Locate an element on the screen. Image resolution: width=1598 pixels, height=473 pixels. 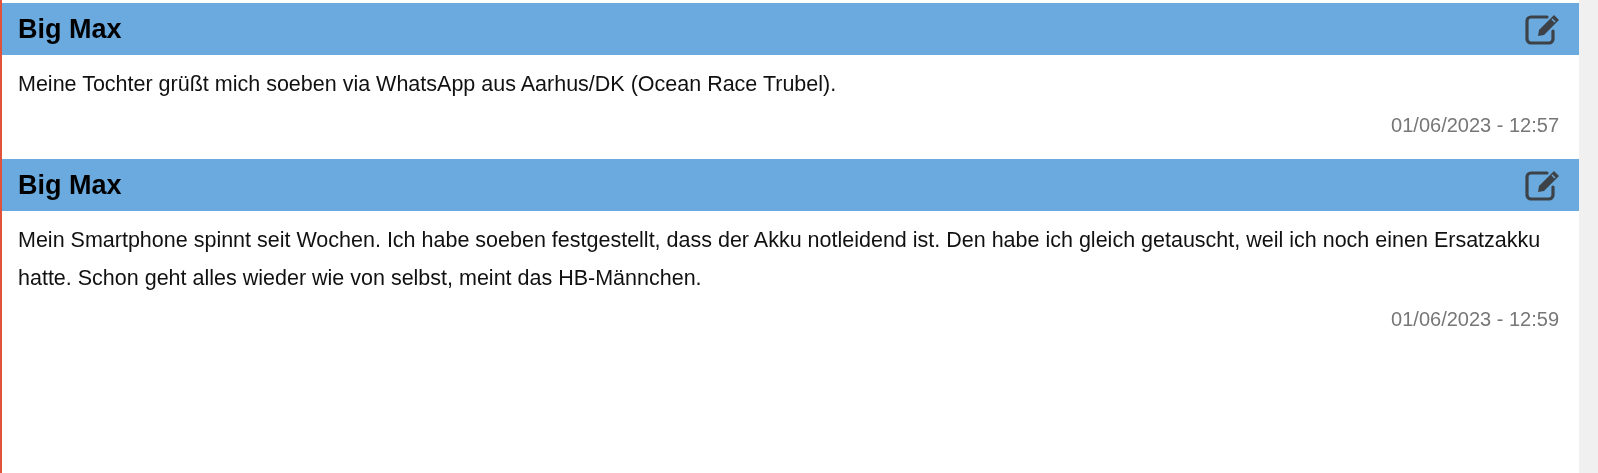
post-timestamp: 01/06/2023 - 12:59 is located at coordinates (1475, 319).